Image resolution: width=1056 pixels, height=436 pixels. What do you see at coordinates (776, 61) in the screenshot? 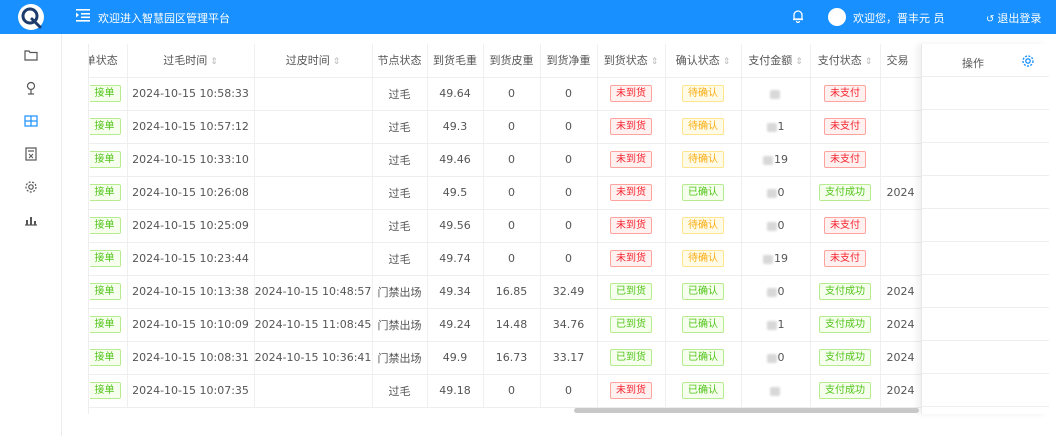
I see `header-pay-amount: 支付金额 ⇕` at bounding box center [776, 61].